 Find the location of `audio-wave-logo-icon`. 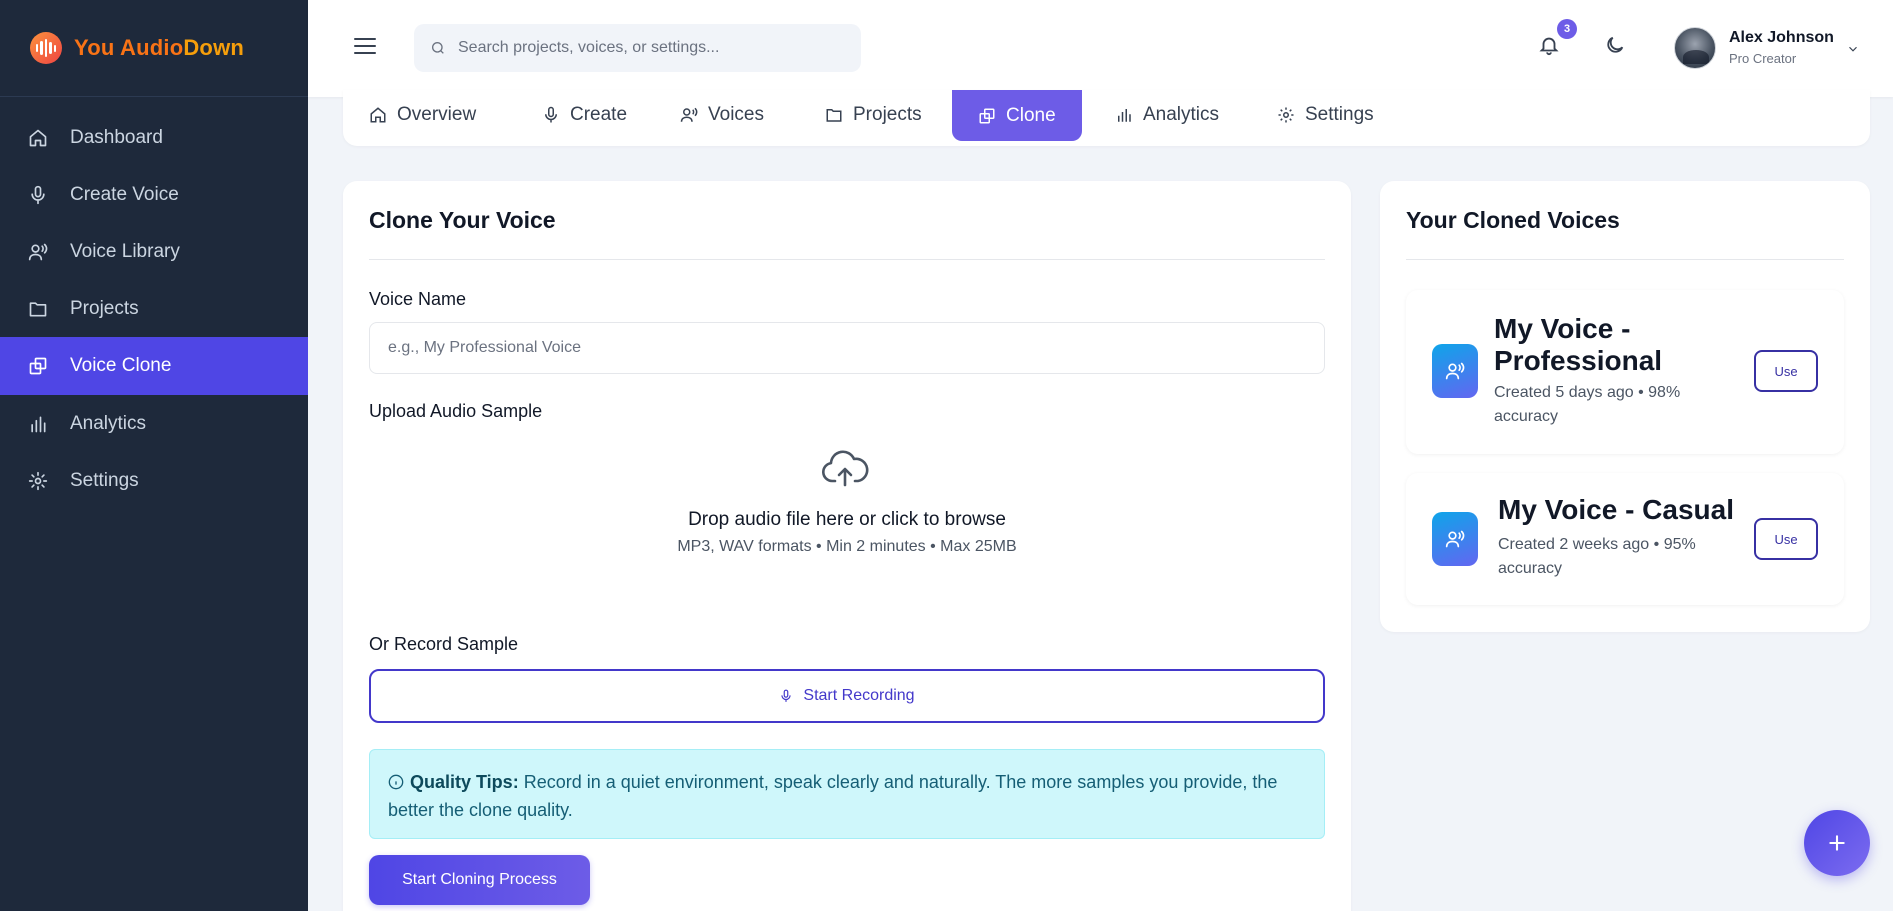

audio-wave-logo-icon is located at coordinates (46, 48).